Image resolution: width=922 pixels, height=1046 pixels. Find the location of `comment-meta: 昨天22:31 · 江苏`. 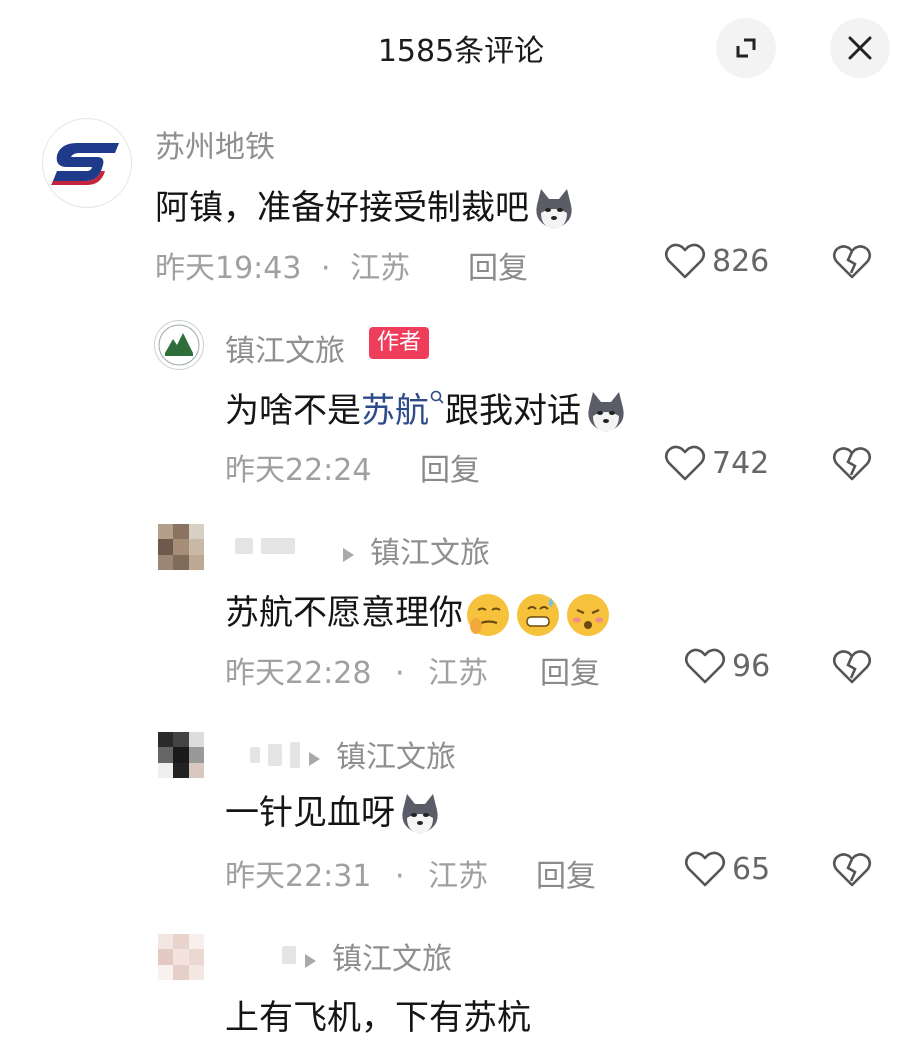

comment-meta: 昨天22:31 · 江苏 is located at coordinates (356, 873).